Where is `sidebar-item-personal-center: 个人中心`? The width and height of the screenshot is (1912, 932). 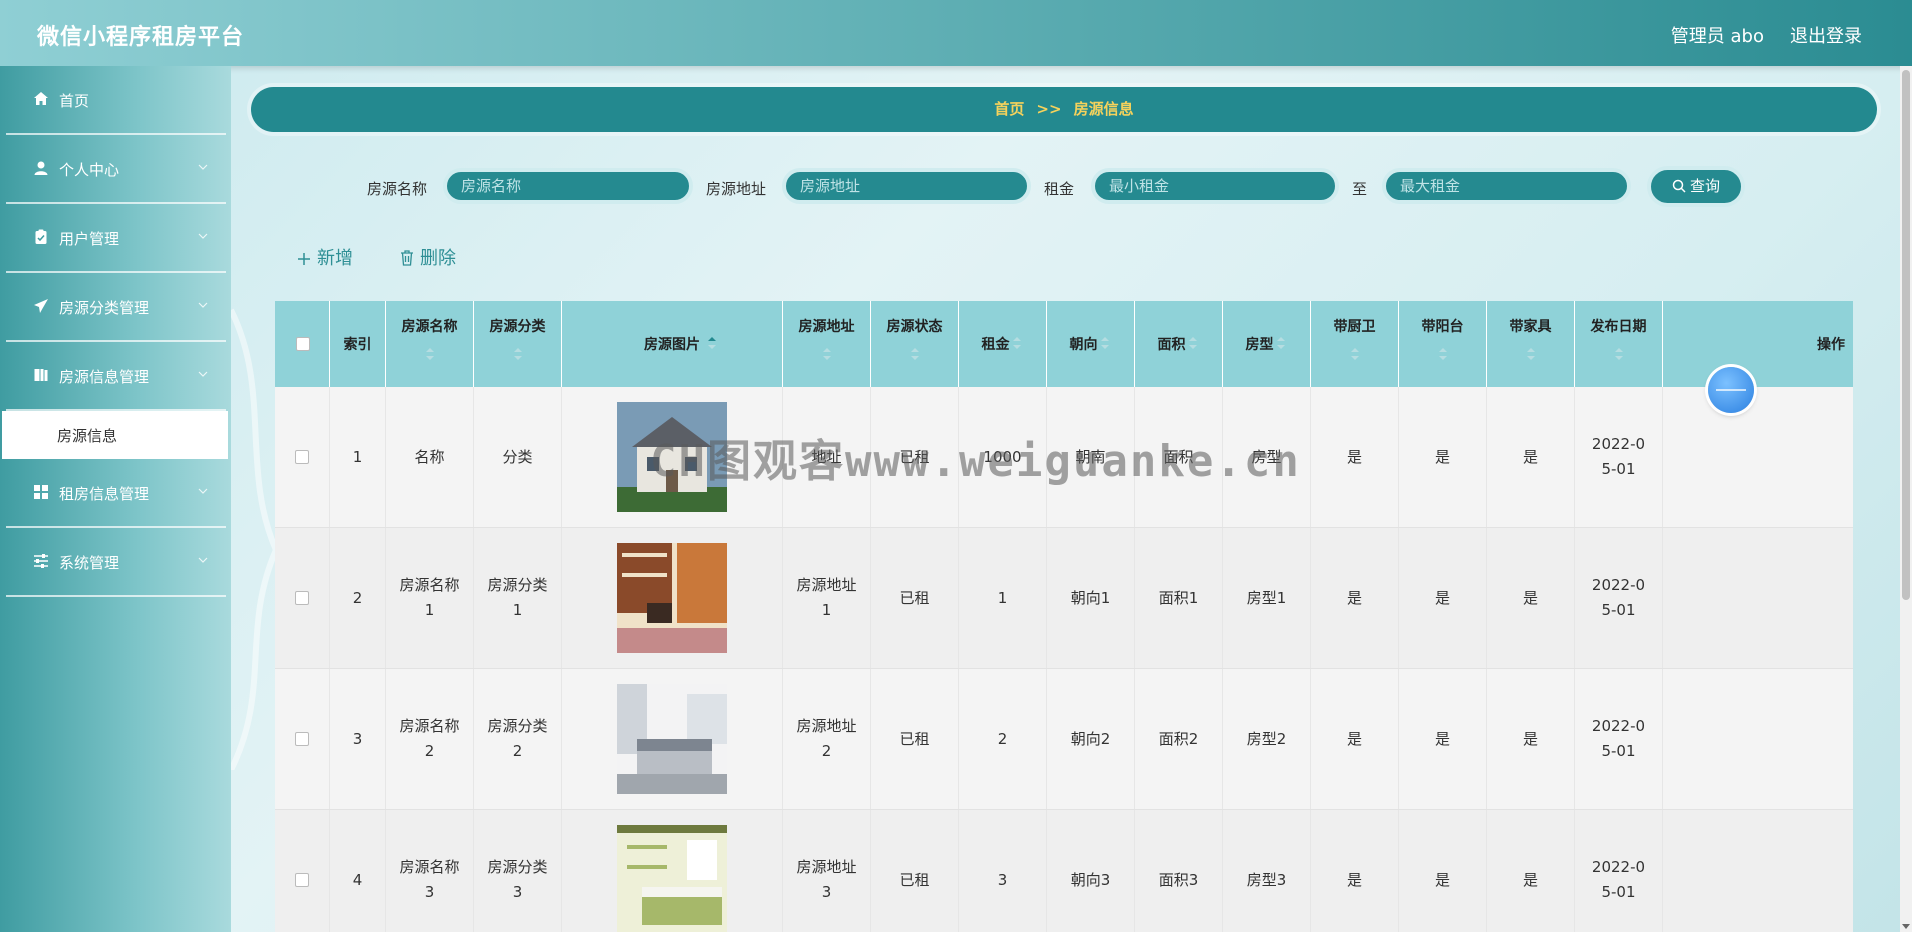 sidebar-item-personal-center: 个人中心 is located at coordinates (116, 169).